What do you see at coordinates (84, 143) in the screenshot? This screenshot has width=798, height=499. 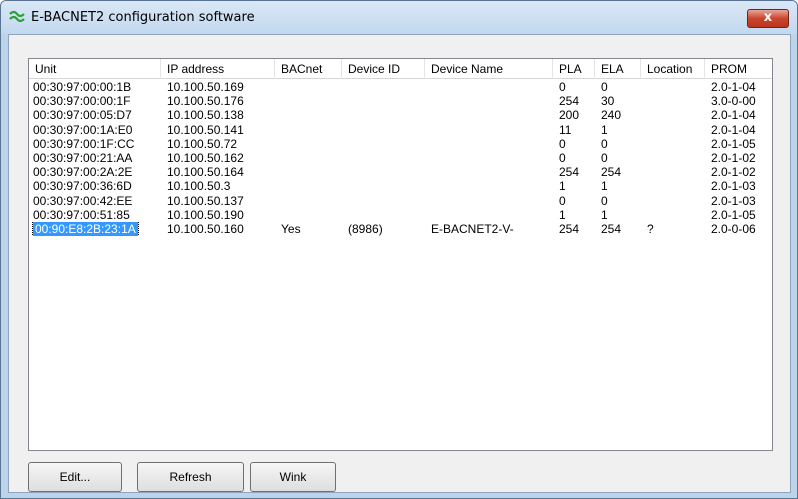 I see `cell-unit: 00:30:97:00:1F:CC` at bounding box center [84, 143].